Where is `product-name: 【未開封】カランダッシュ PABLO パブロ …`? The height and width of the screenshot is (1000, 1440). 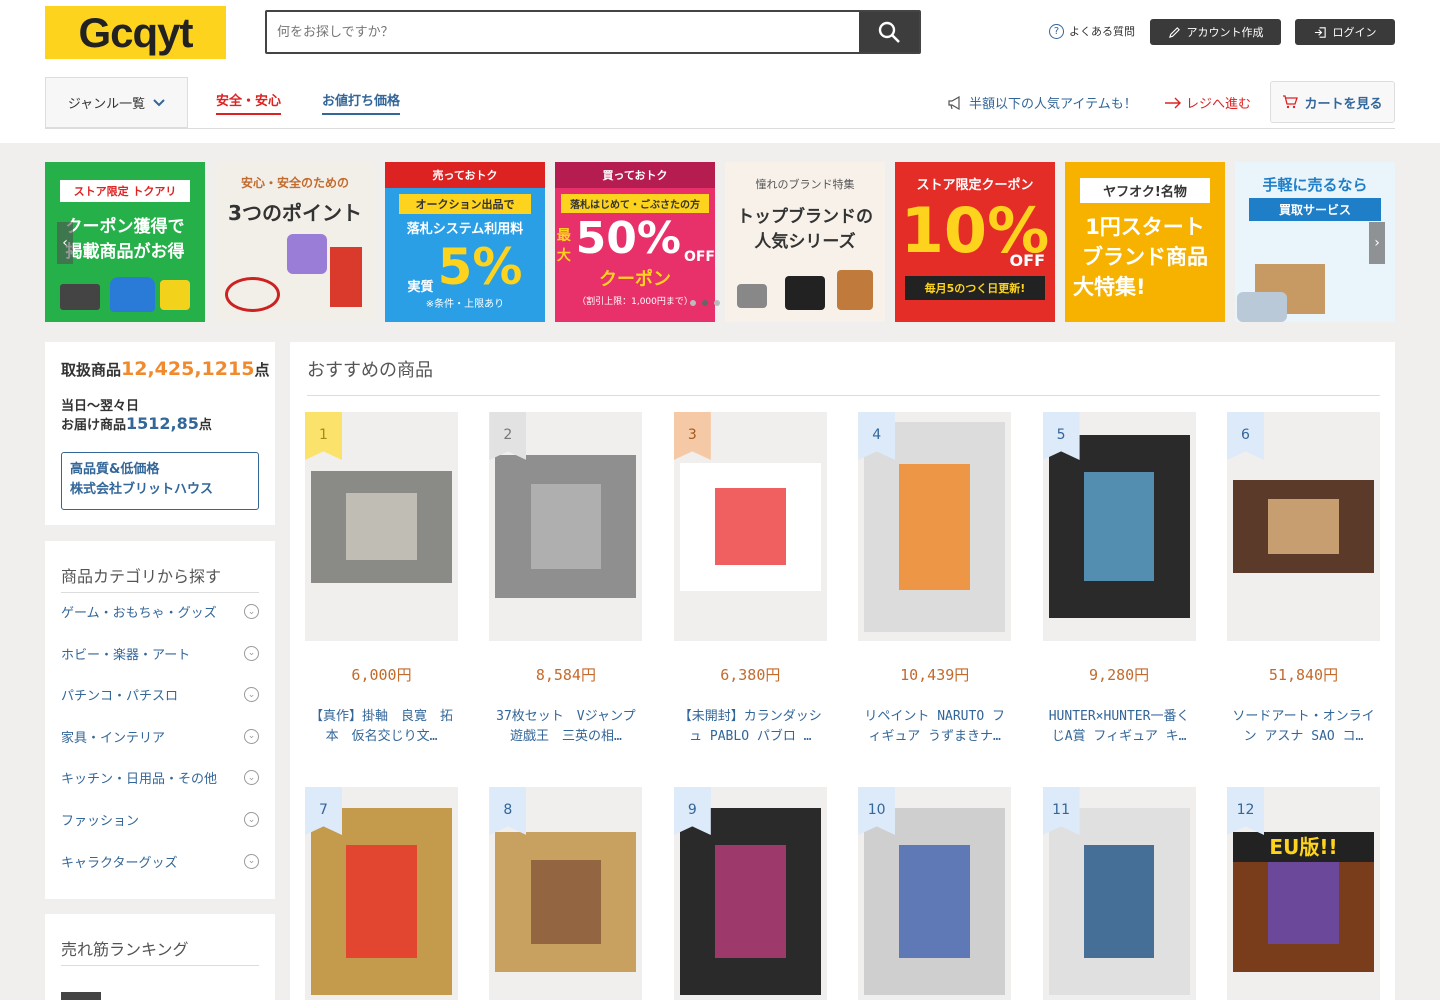 product-name: 【未開封】カランダッシュ PABLO パブロ … is located at coordinates (750, 727).